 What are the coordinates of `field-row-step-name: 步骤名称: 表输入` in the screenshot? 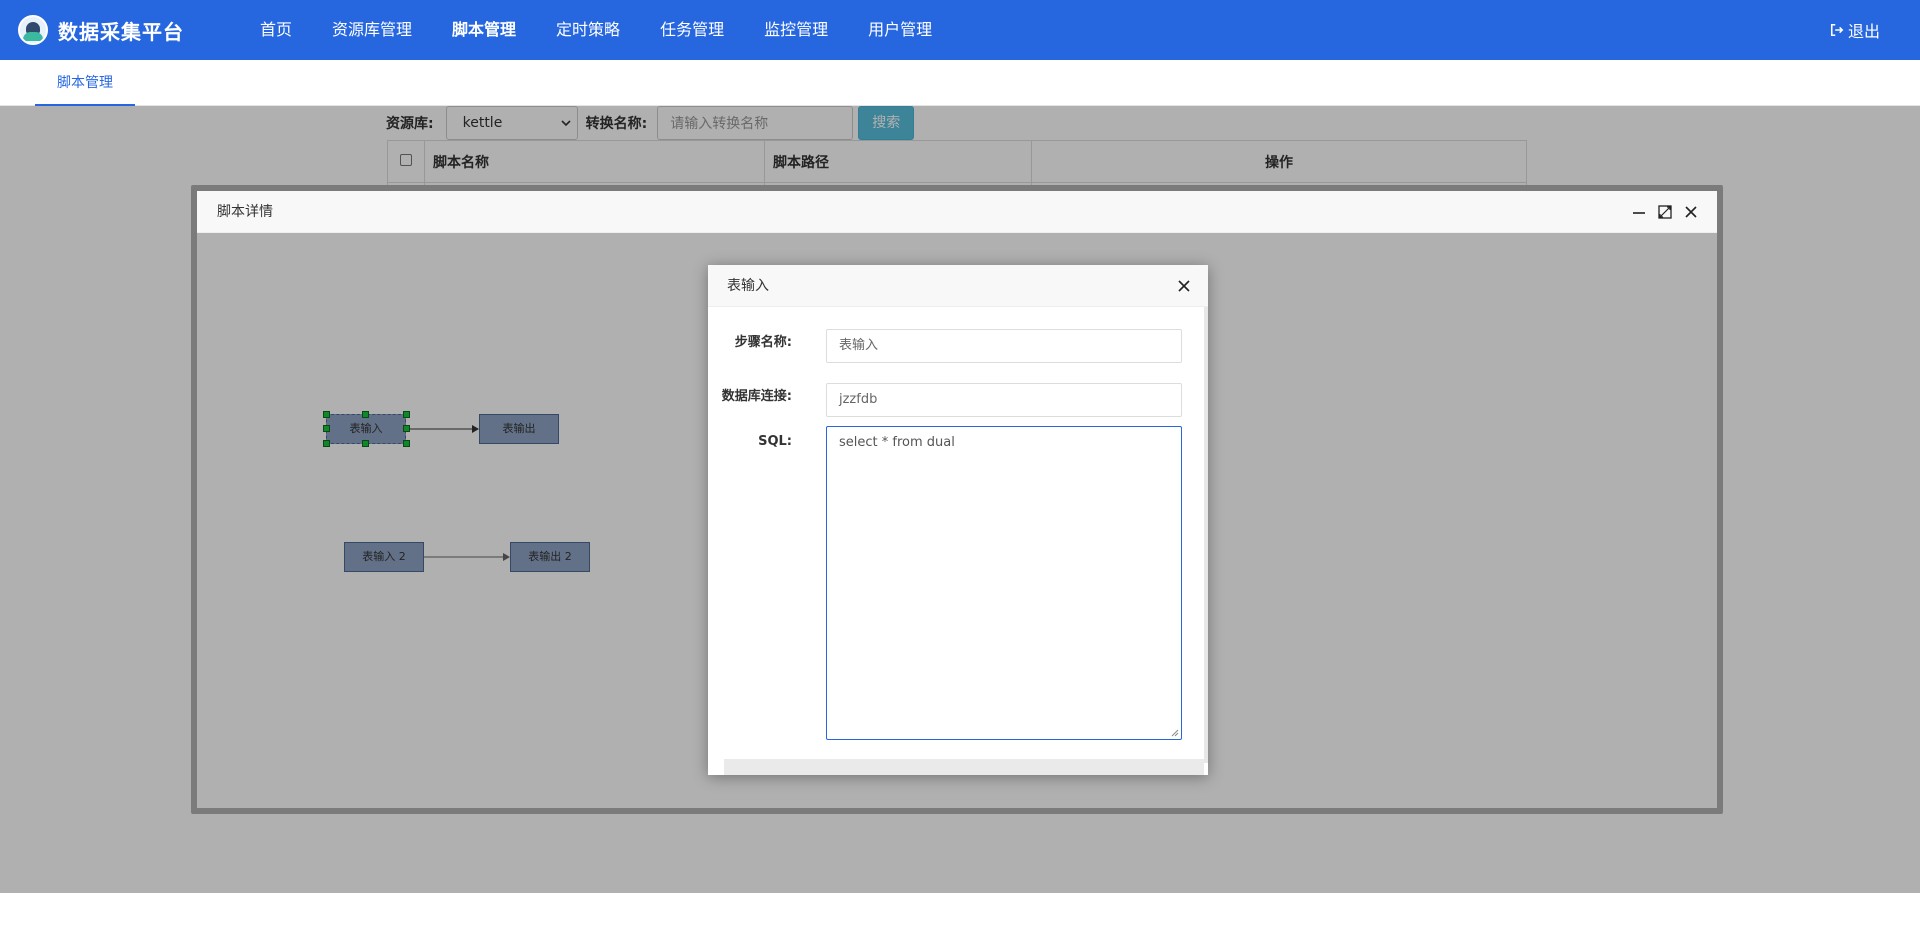 It's located at (956, 346).